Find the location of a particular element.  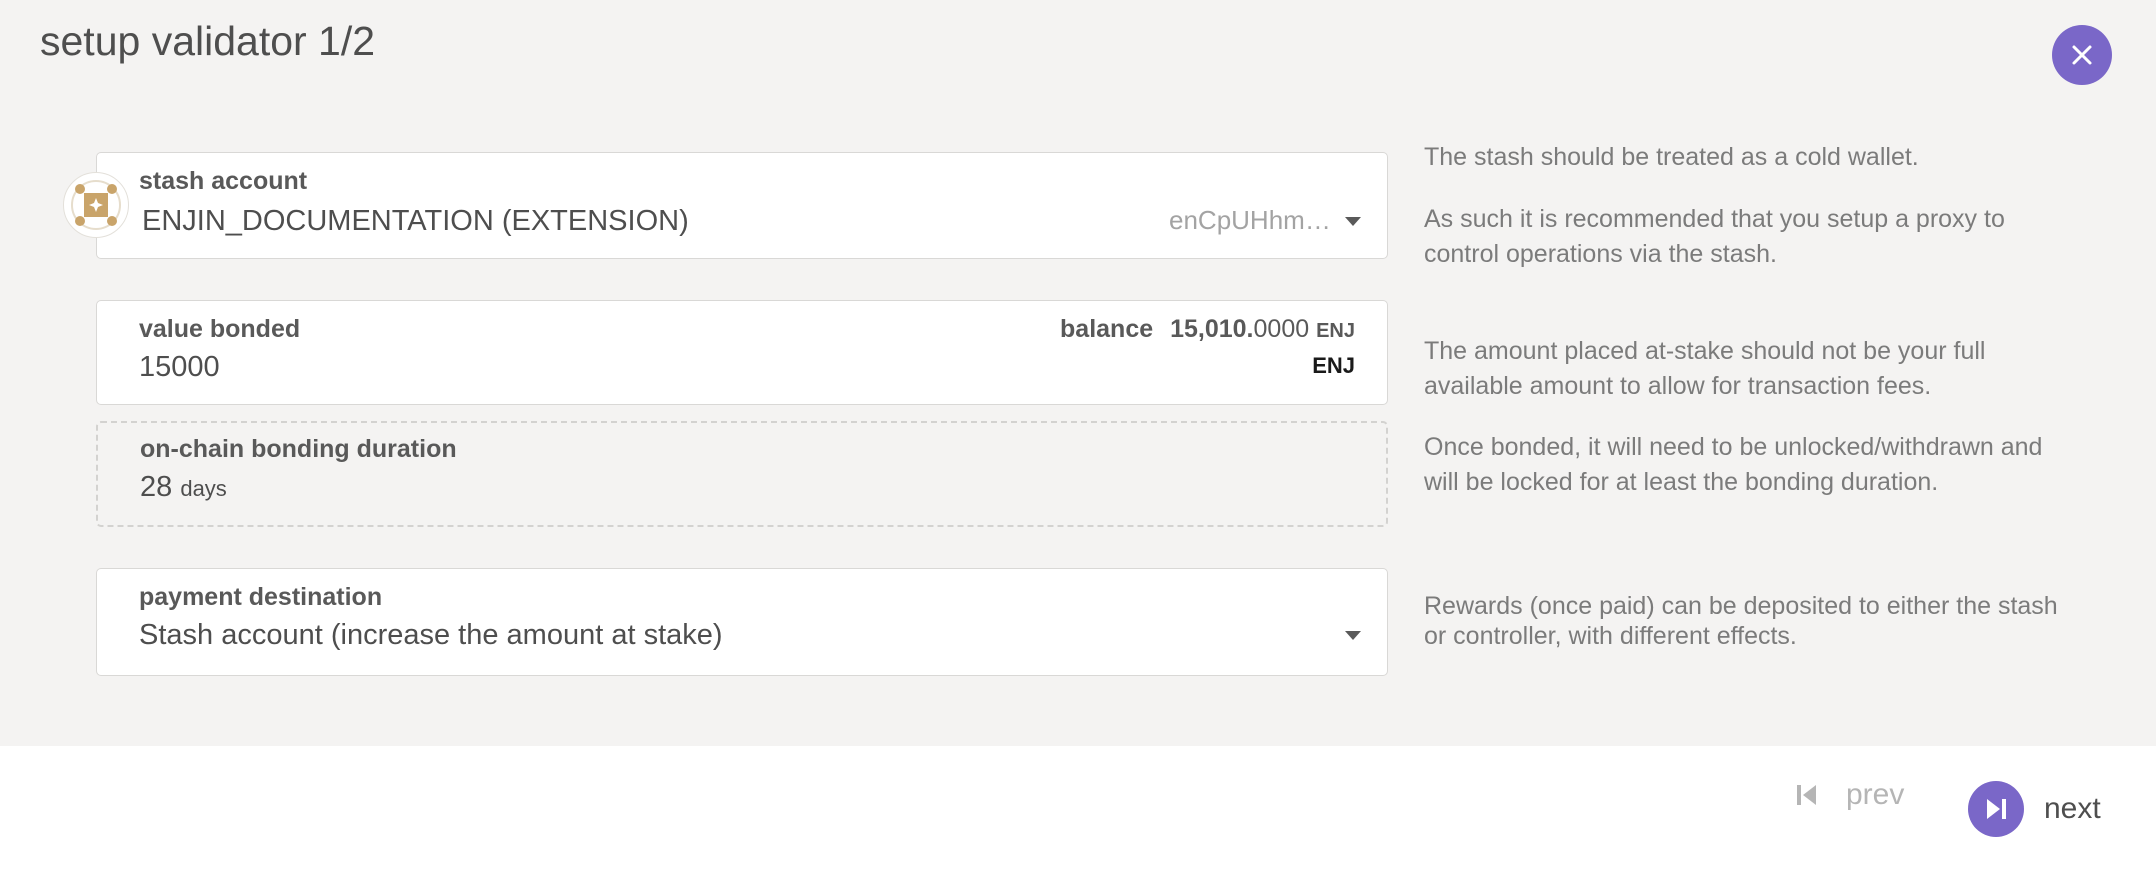

bonding-duration-field: on-chain bonding duration 28 days is located at coordinates (742, 474).